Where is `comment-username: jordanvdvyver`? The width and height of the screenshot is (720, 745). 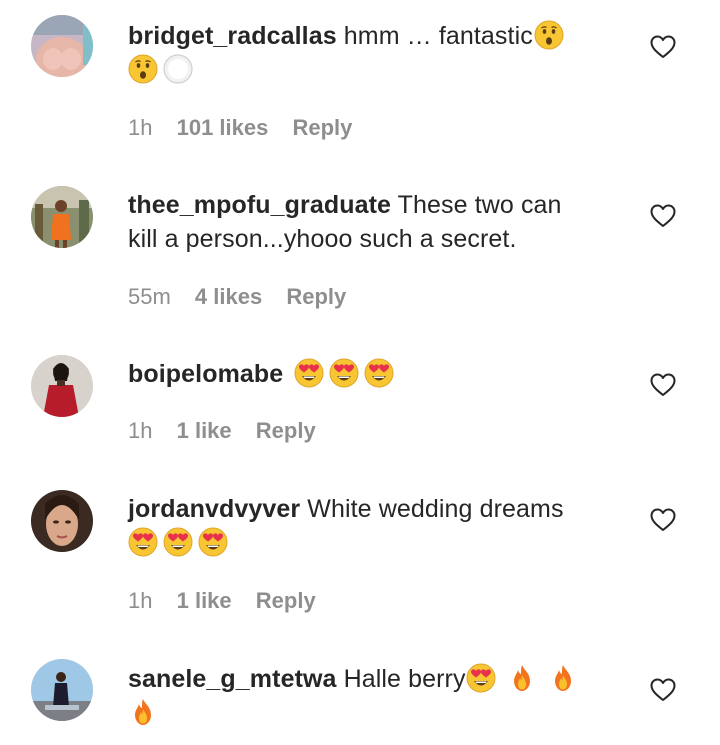 comment-username: jordanvdvyver is located at coordinates (214, 509).